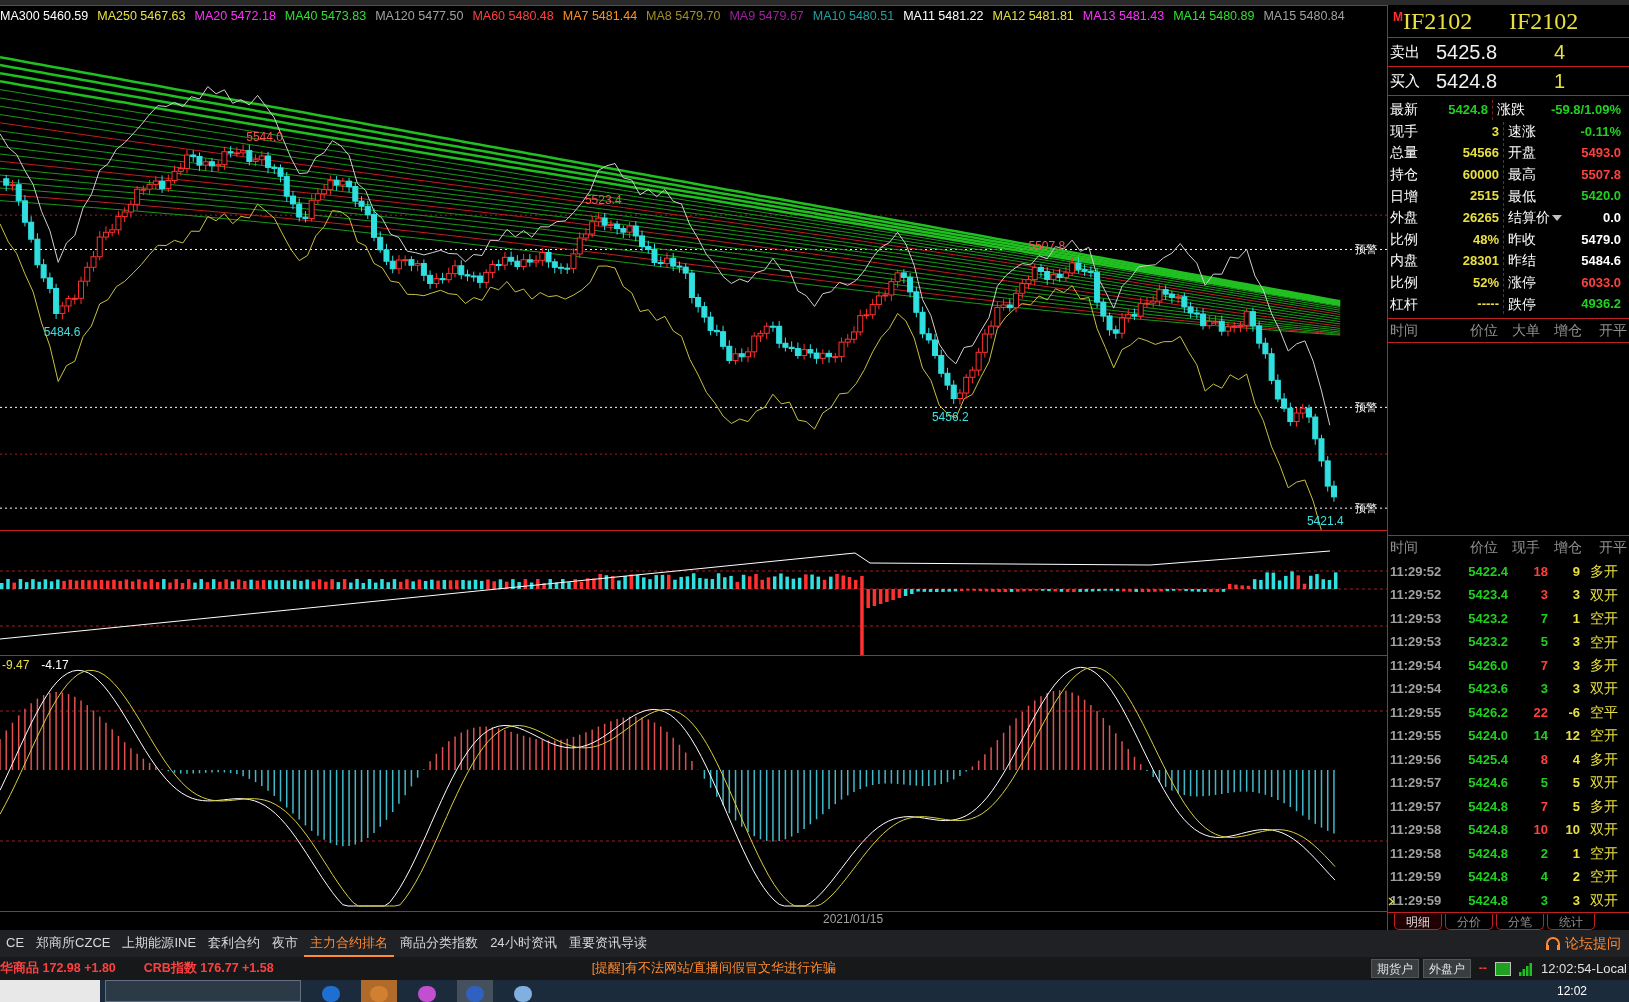  I want to click on trade-volume: 14, so click(1540, 736).